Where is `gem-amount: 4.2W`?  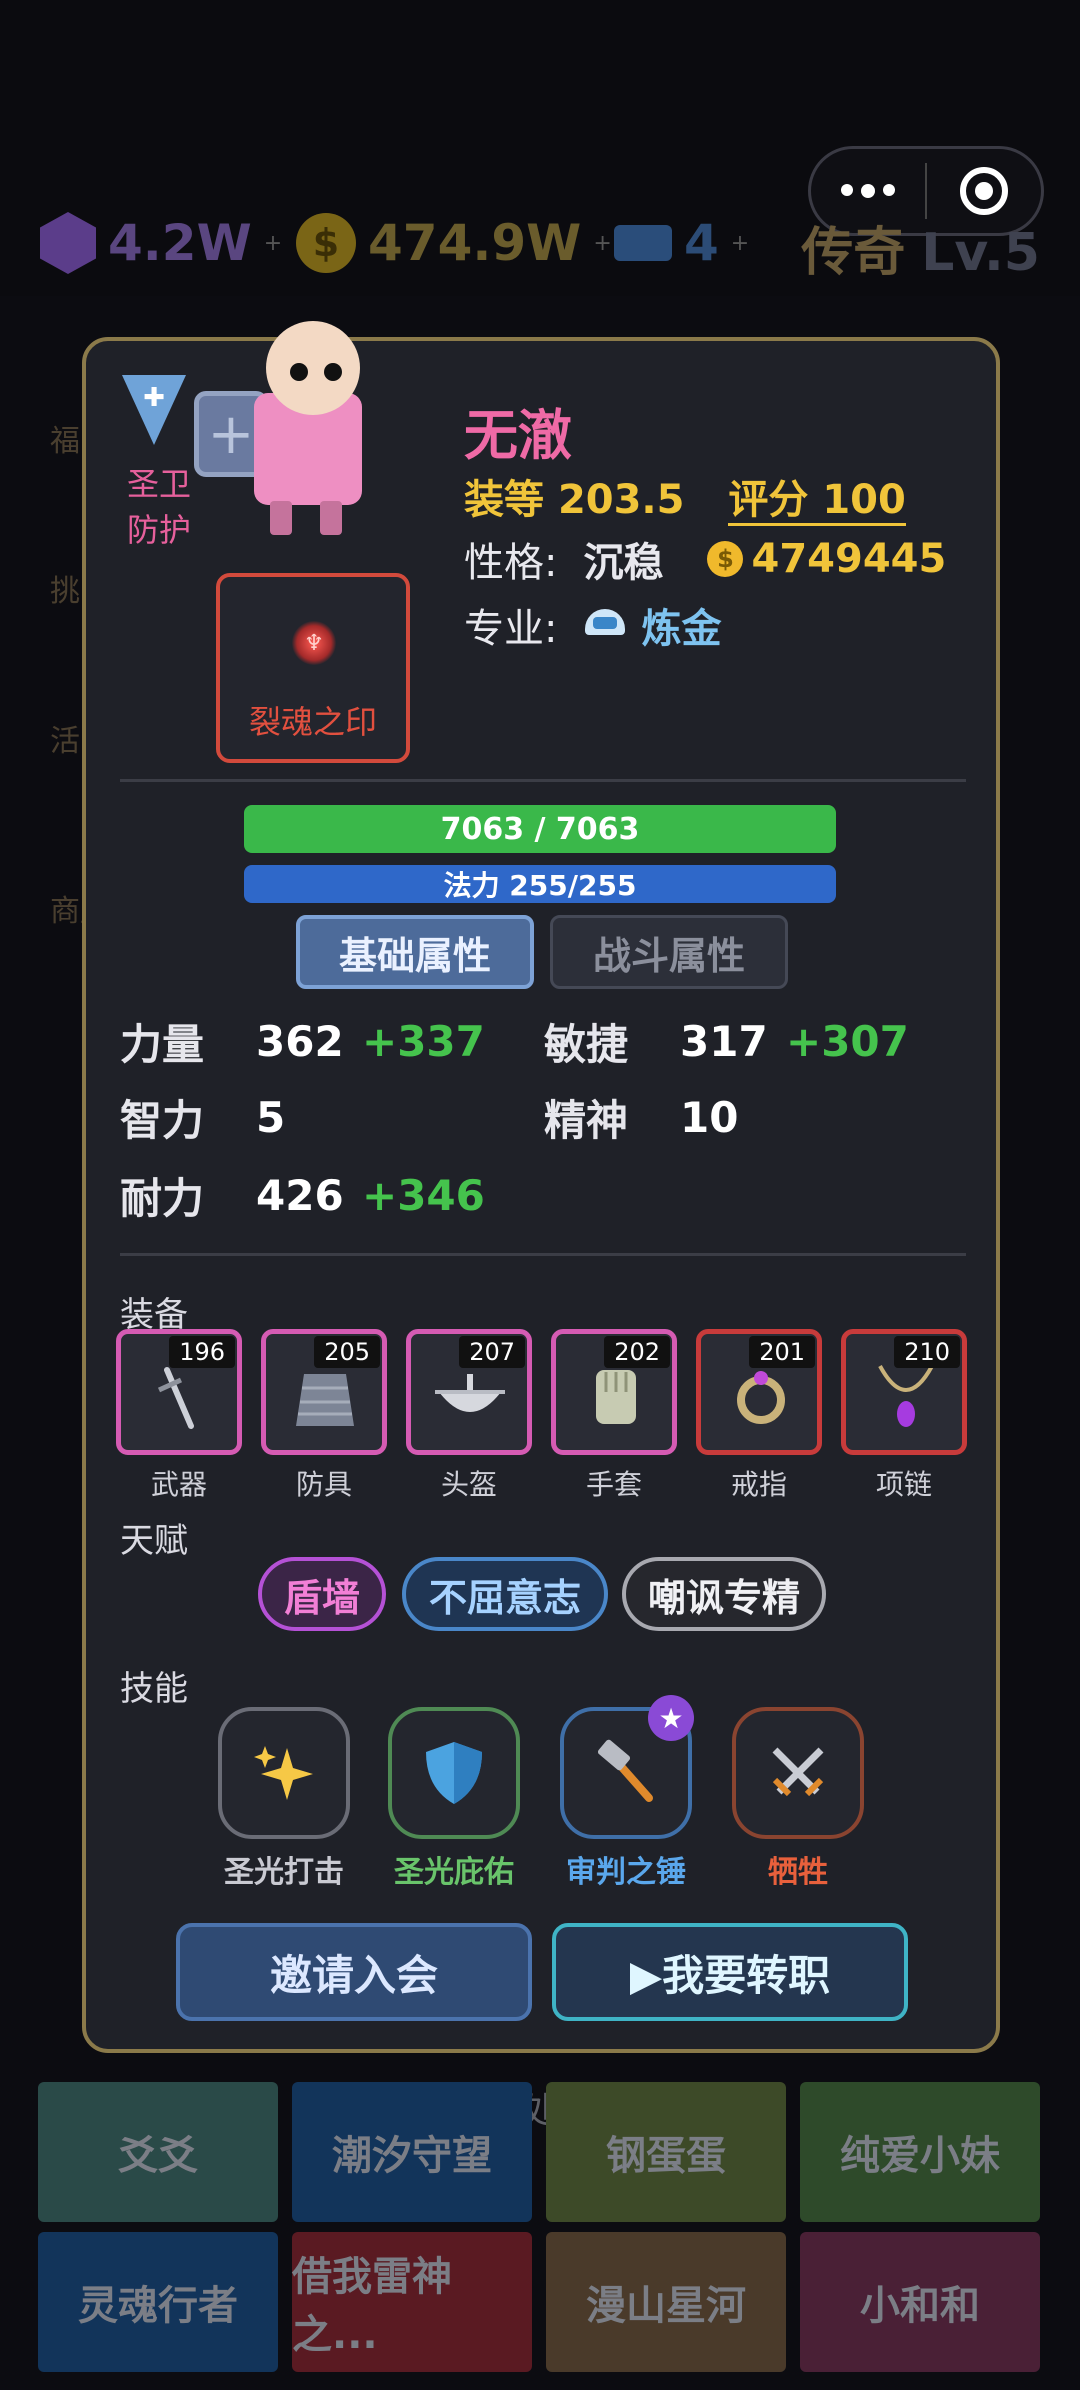
gem-amount: 4.2W is located at coordinates (180, 243).